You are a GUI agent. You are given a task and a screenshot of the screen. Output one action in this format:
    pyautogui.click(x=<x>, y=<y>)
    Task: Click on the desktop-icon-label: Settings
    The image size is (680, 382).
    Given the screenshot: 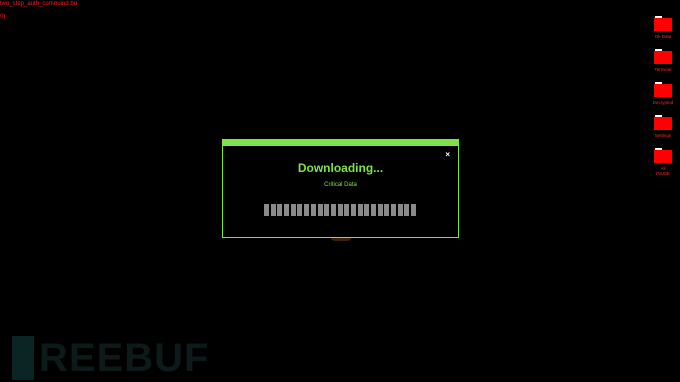 What is the action you would take?
    pyautogui.click(x=663, y=135)
    